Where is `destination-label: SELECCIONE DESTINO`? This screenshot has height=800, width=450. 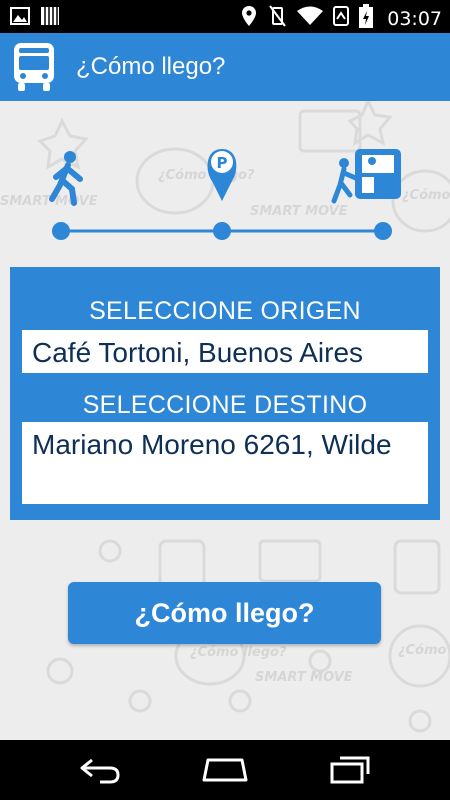
destination-label: SELECCIONE DESTINO is located at coordinates (225, 405).